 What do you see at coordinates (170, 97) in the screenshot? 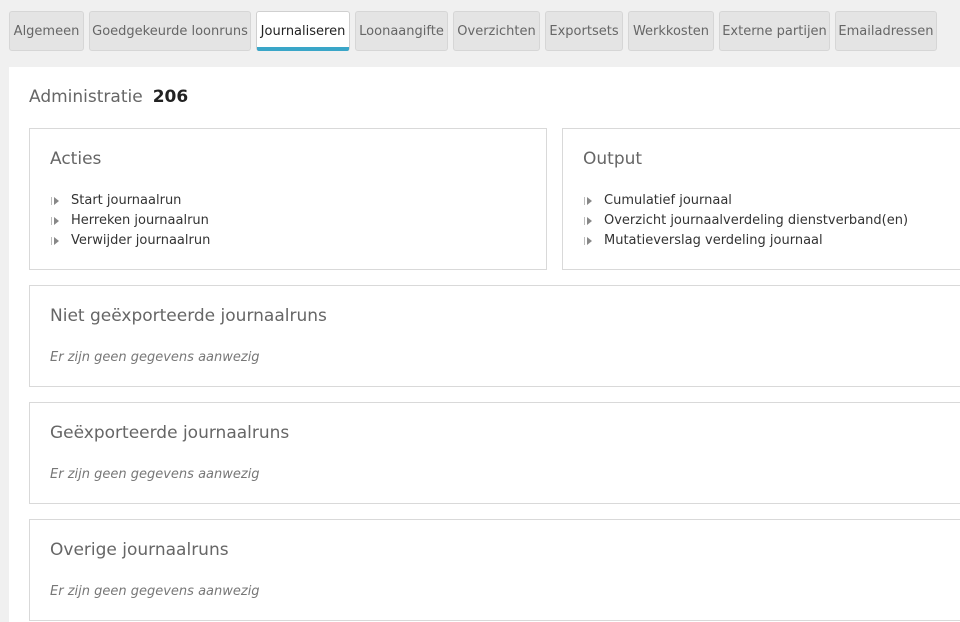
I see `administratie-number: 206` at bounding box center [170, 97].